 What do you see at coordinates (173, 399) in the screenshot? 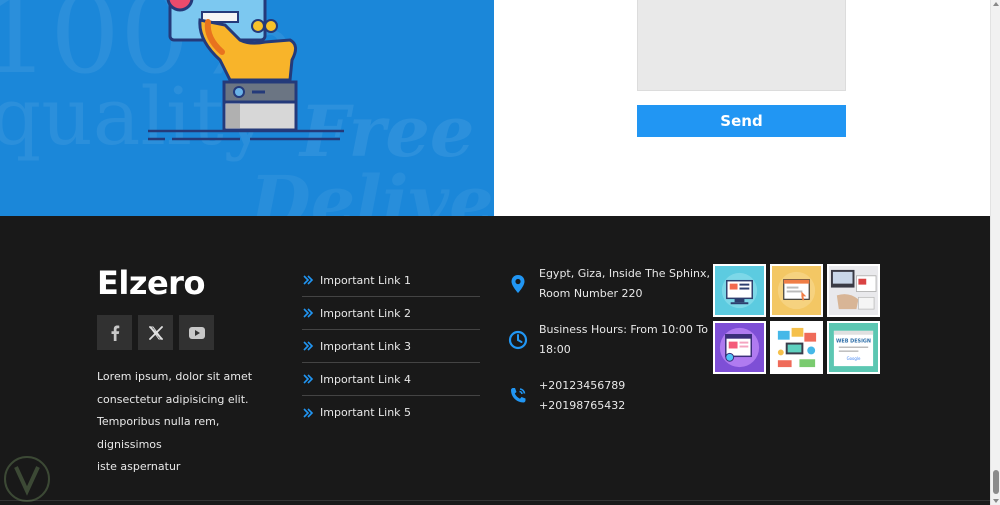
I see `about-line: consectetur adipisicing elit.` at bounding box center [173, 399].